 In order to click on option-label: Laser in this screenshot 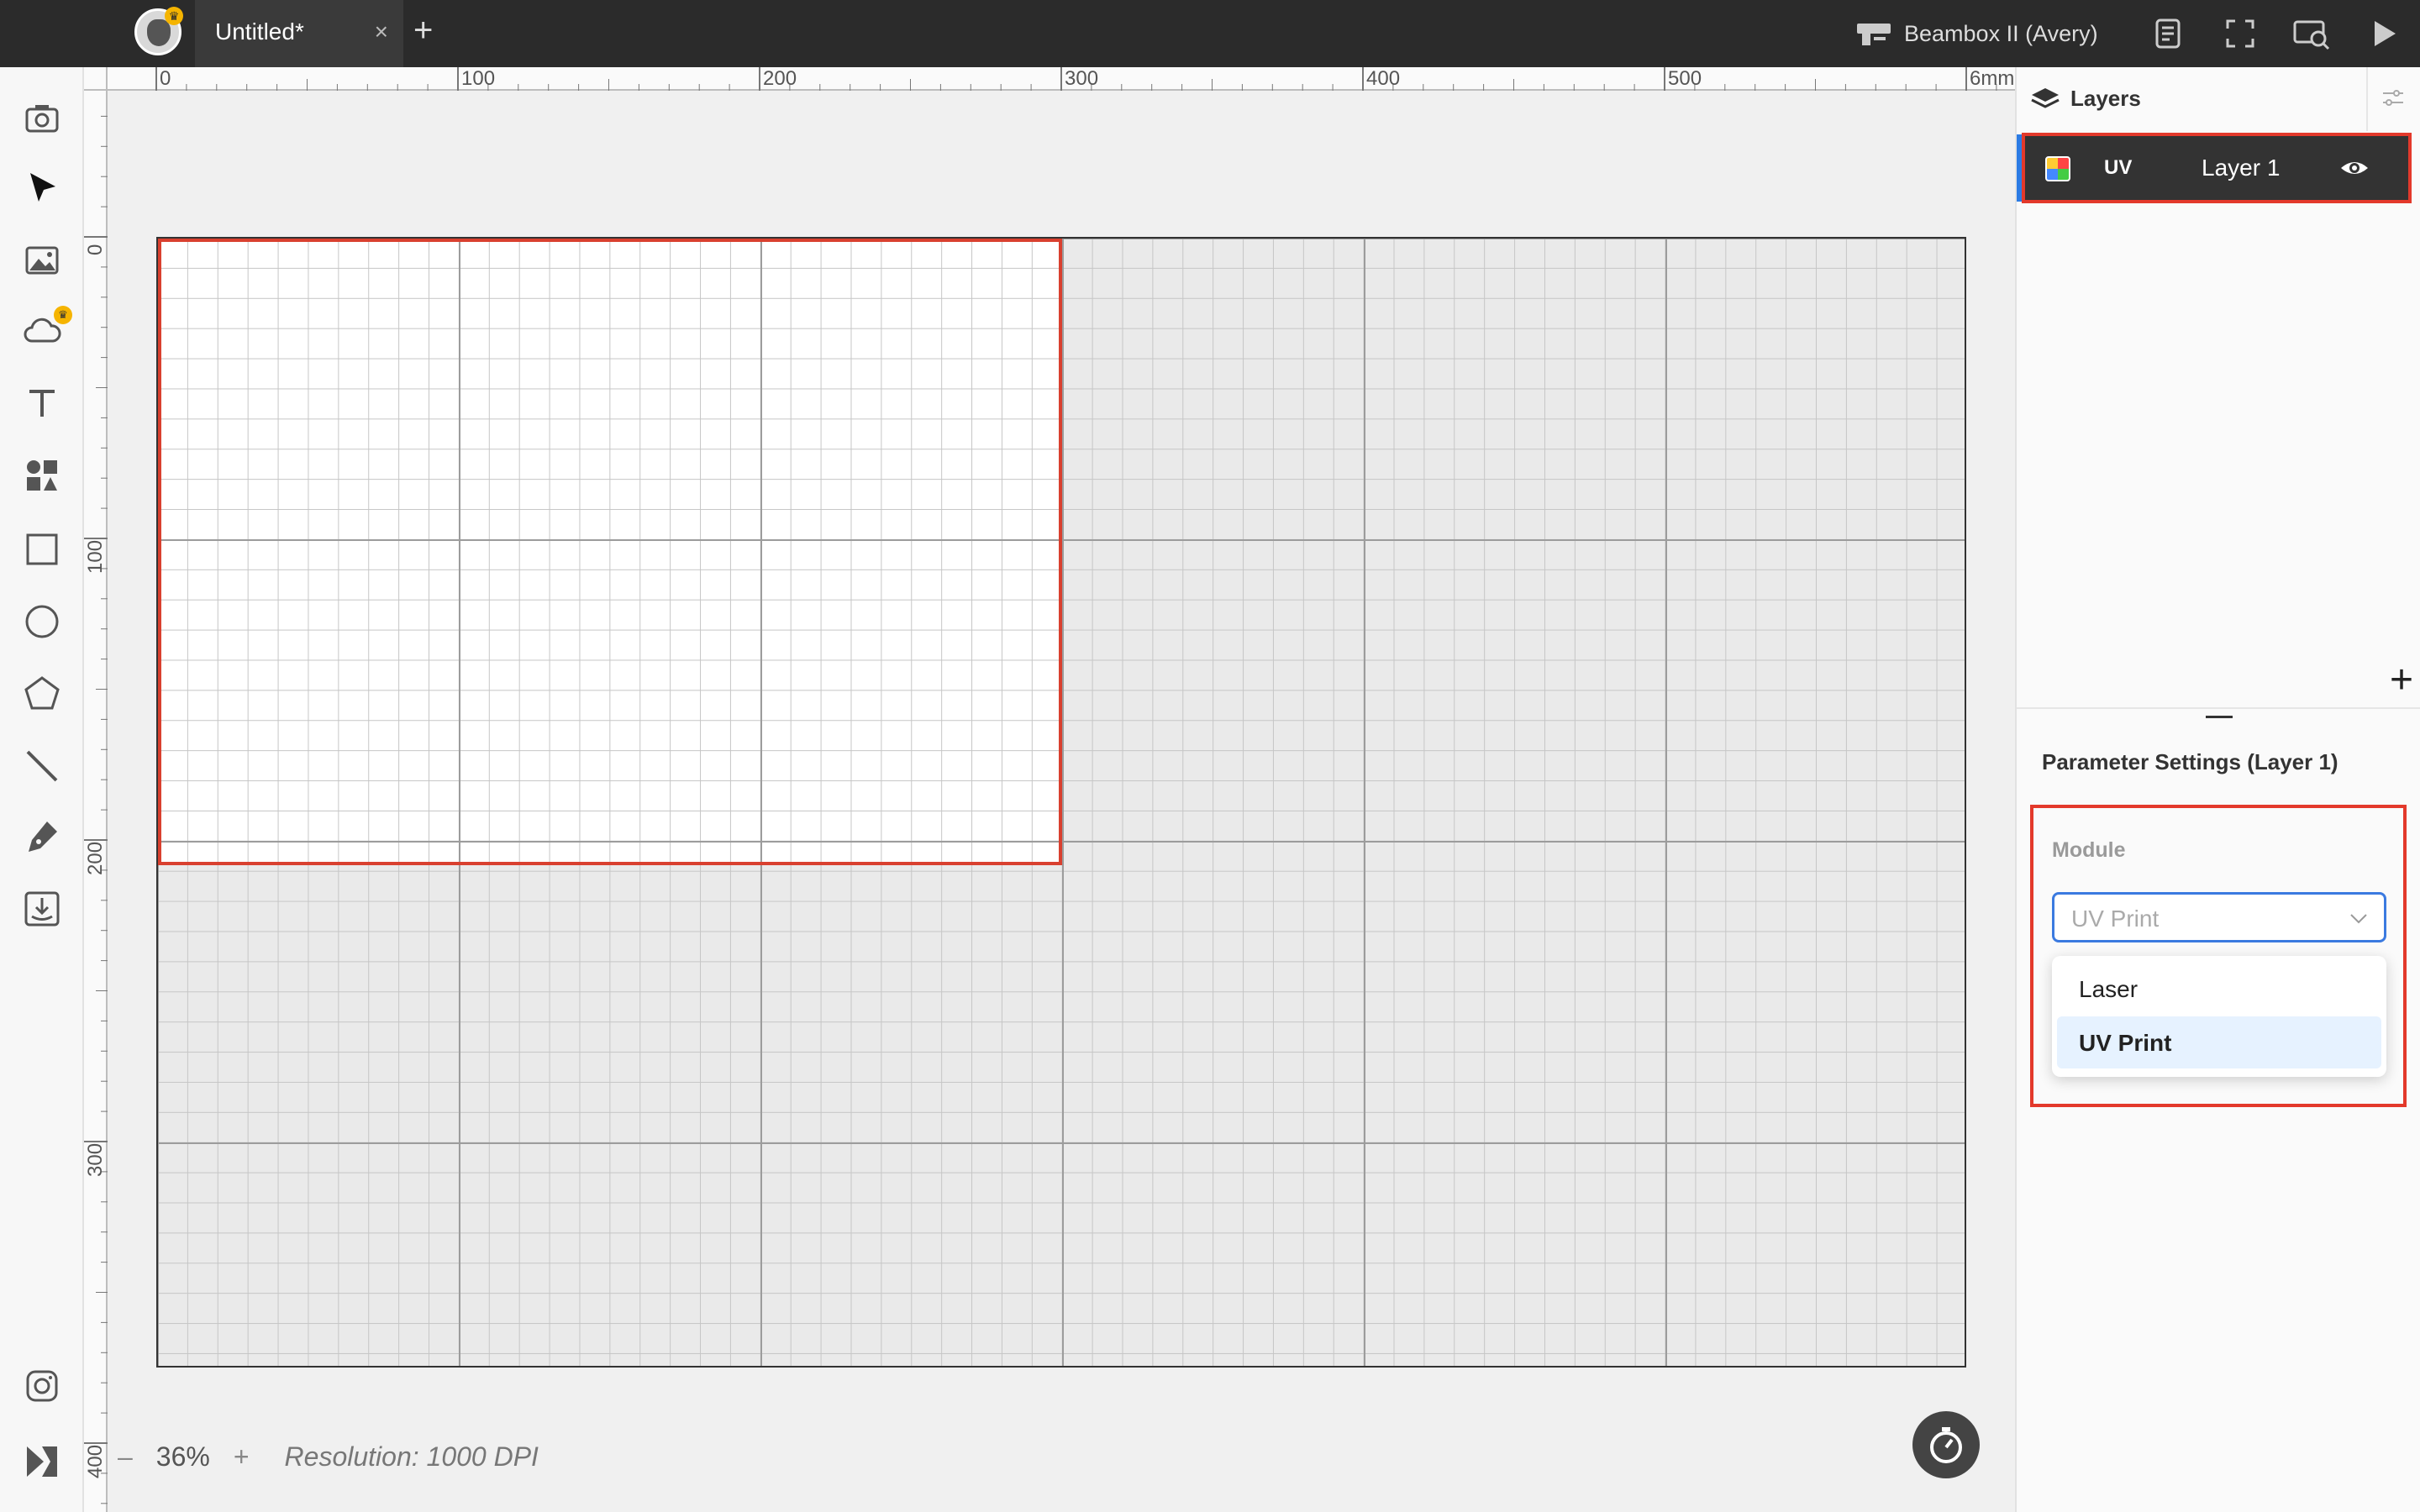, I will do `click(2109, 989)`.